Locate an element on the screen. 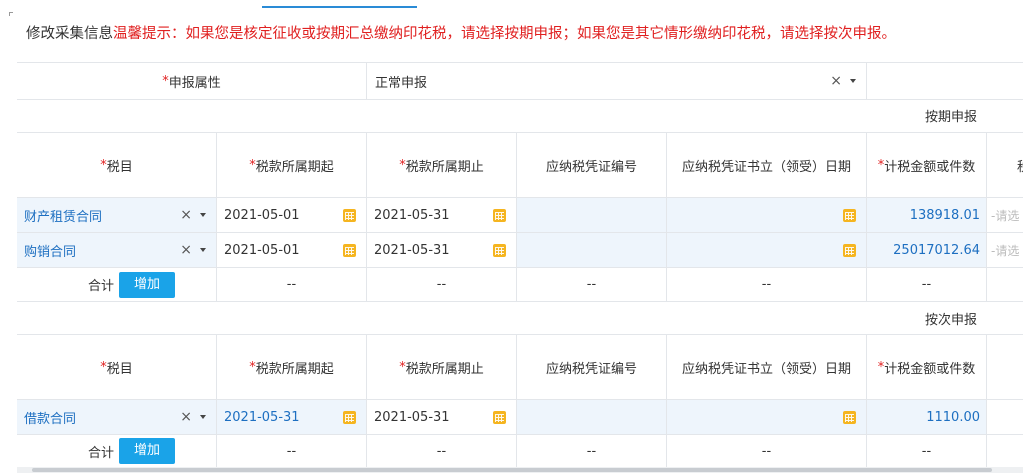  amount-input: 138918.01 is located at coordinates (927, 215).